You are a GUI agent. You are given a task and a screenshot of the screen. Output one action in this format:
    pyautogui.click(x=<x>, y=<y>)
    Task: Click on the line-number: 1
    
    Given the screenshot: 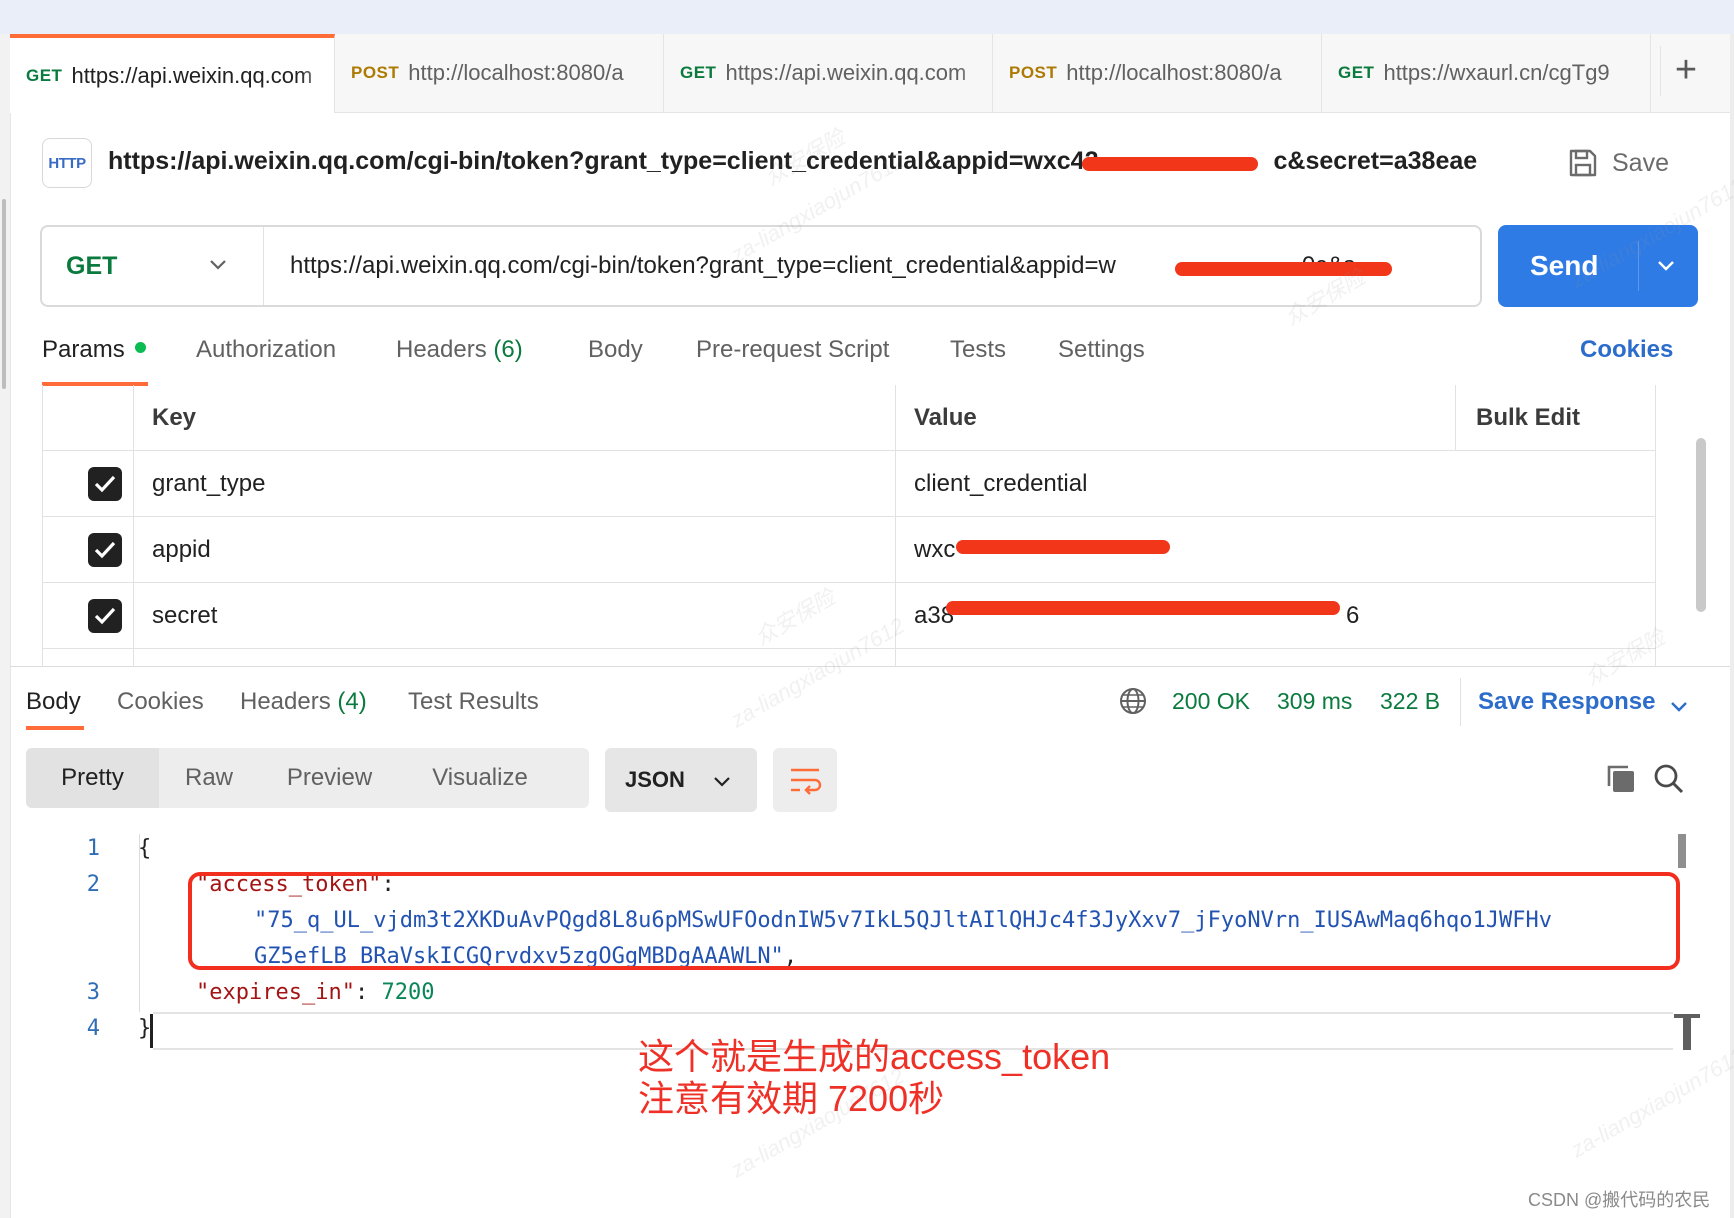 What is the action you would take?
    pyautogui.click(x=93, y=848)
    